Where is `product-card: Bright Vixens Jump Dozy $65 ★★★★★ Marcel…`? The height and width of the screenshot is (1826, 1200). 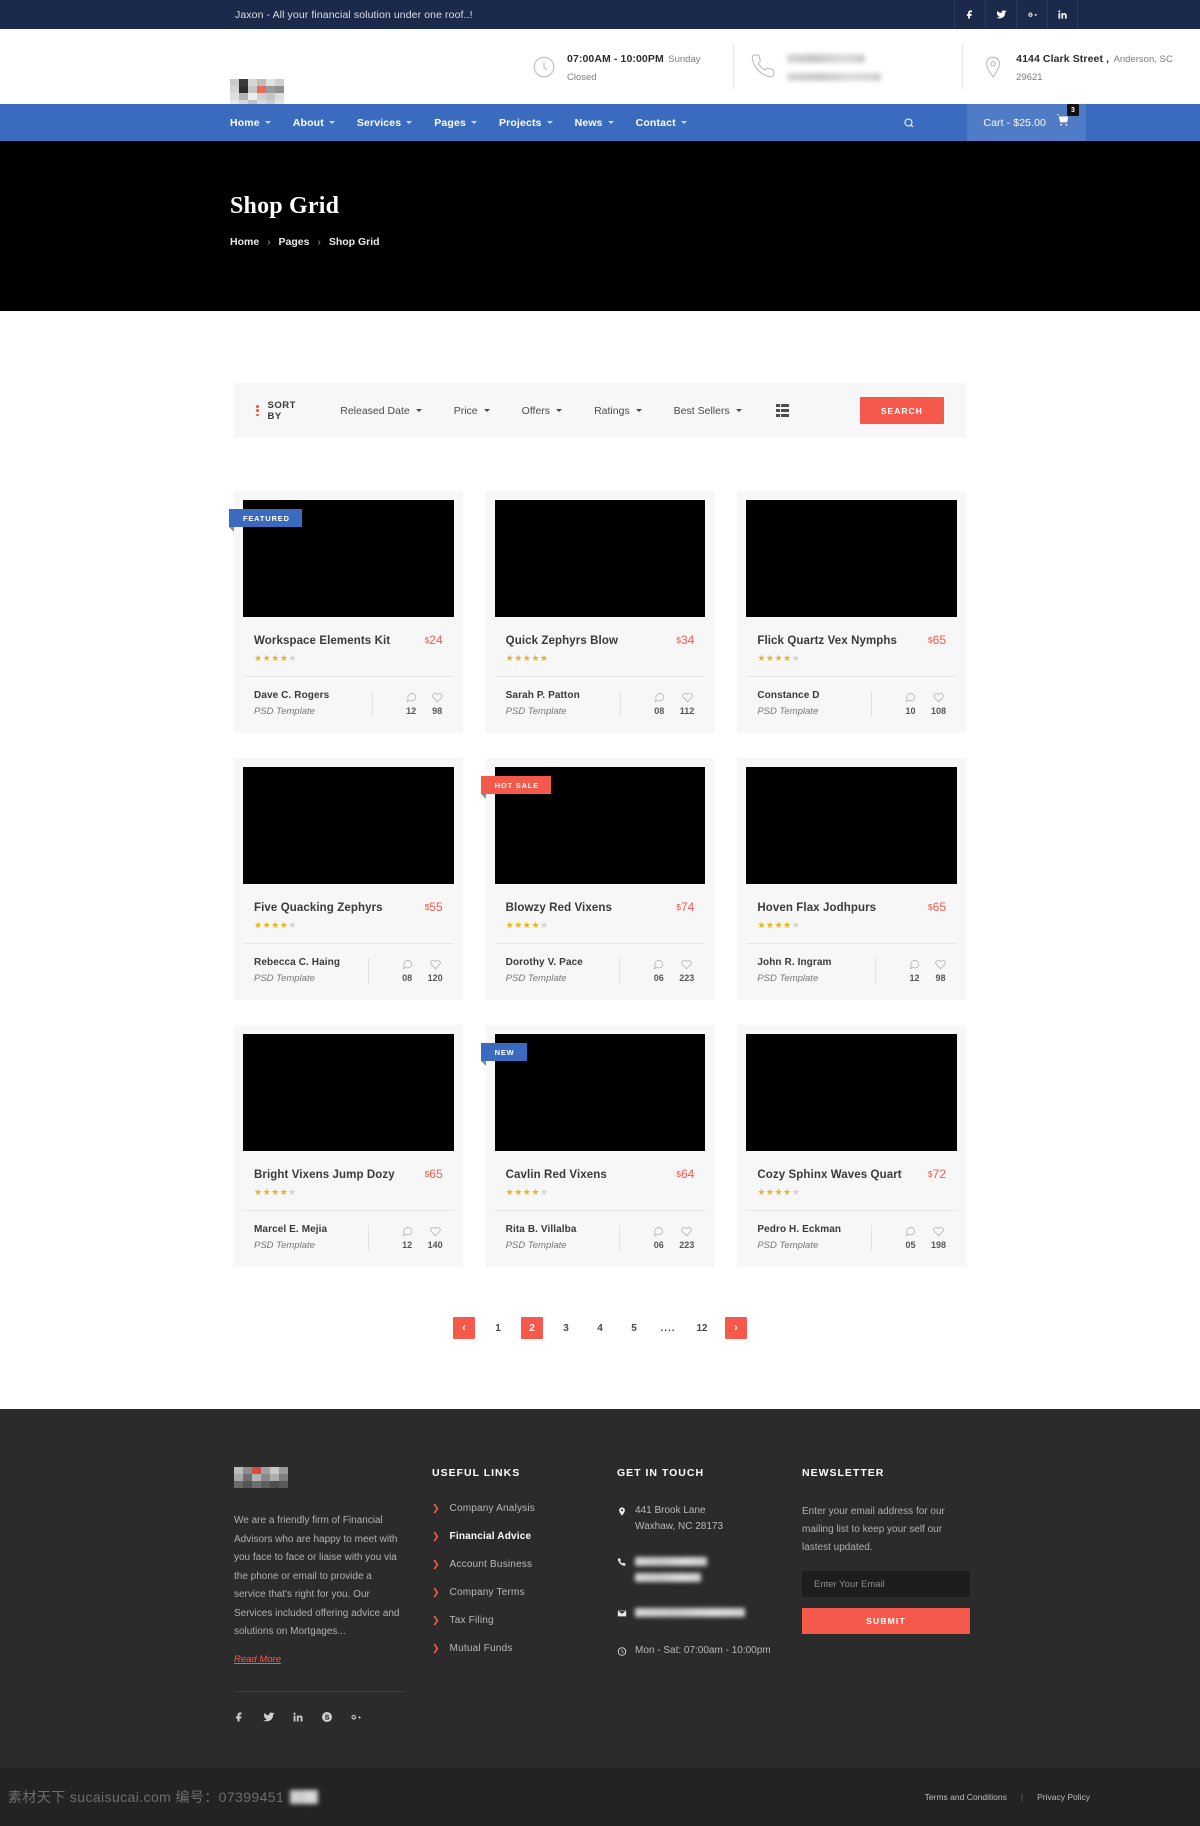 product-card: Bright Vixens Jump Dozy $65 ★★★★★ Marcel… is located at coordinates (348, 1146).